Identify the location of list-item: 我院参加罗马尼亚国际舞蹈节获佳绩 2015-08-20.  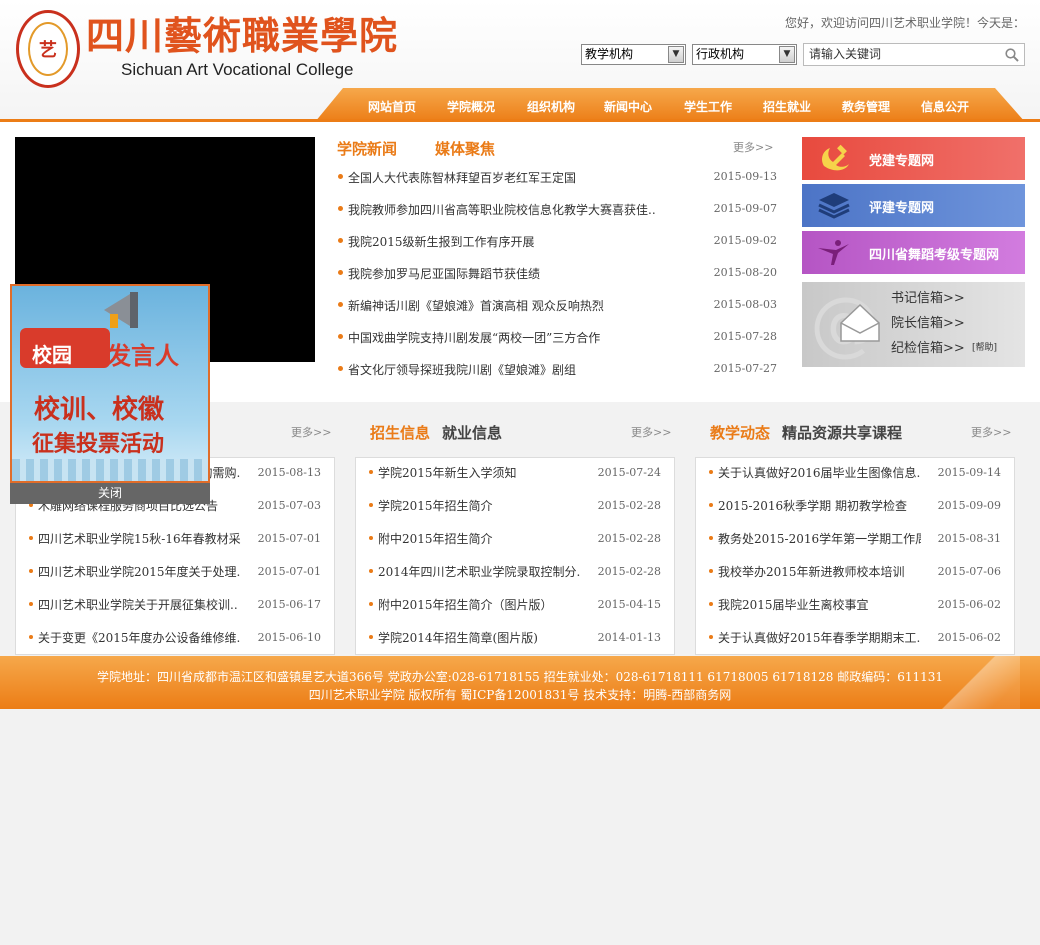
(558, 280).